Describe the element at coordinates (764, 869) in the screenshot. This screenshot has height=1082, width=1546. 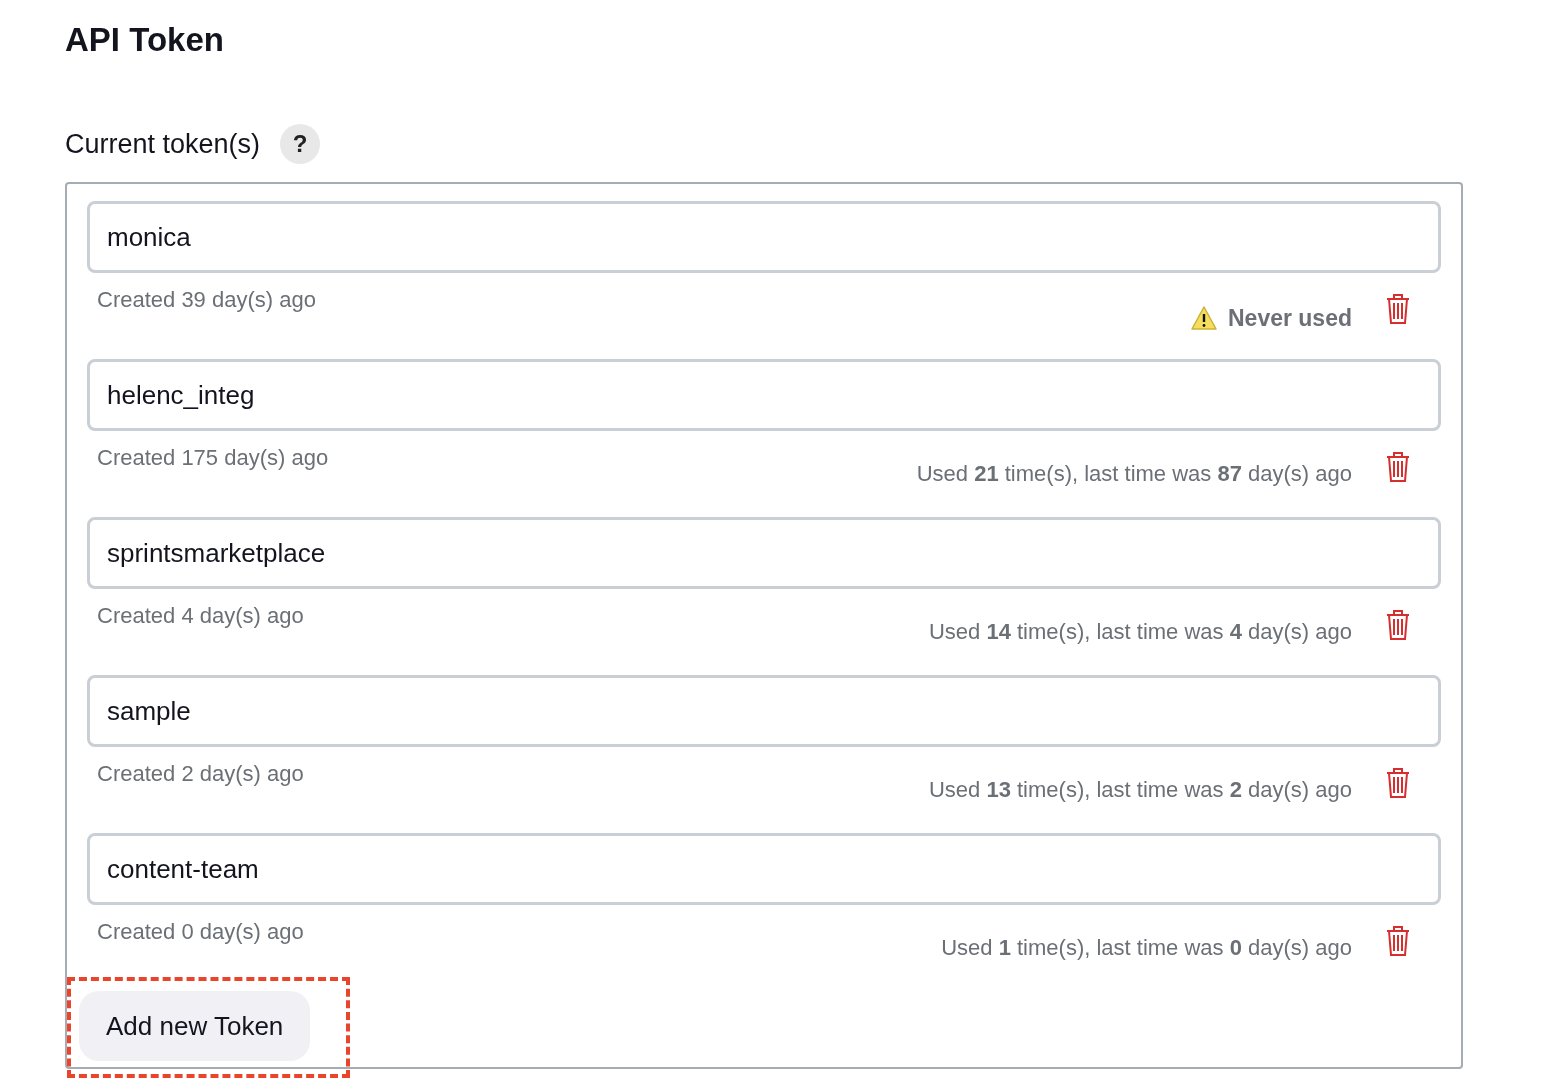
I see `token-name-field: content-team` at that location.